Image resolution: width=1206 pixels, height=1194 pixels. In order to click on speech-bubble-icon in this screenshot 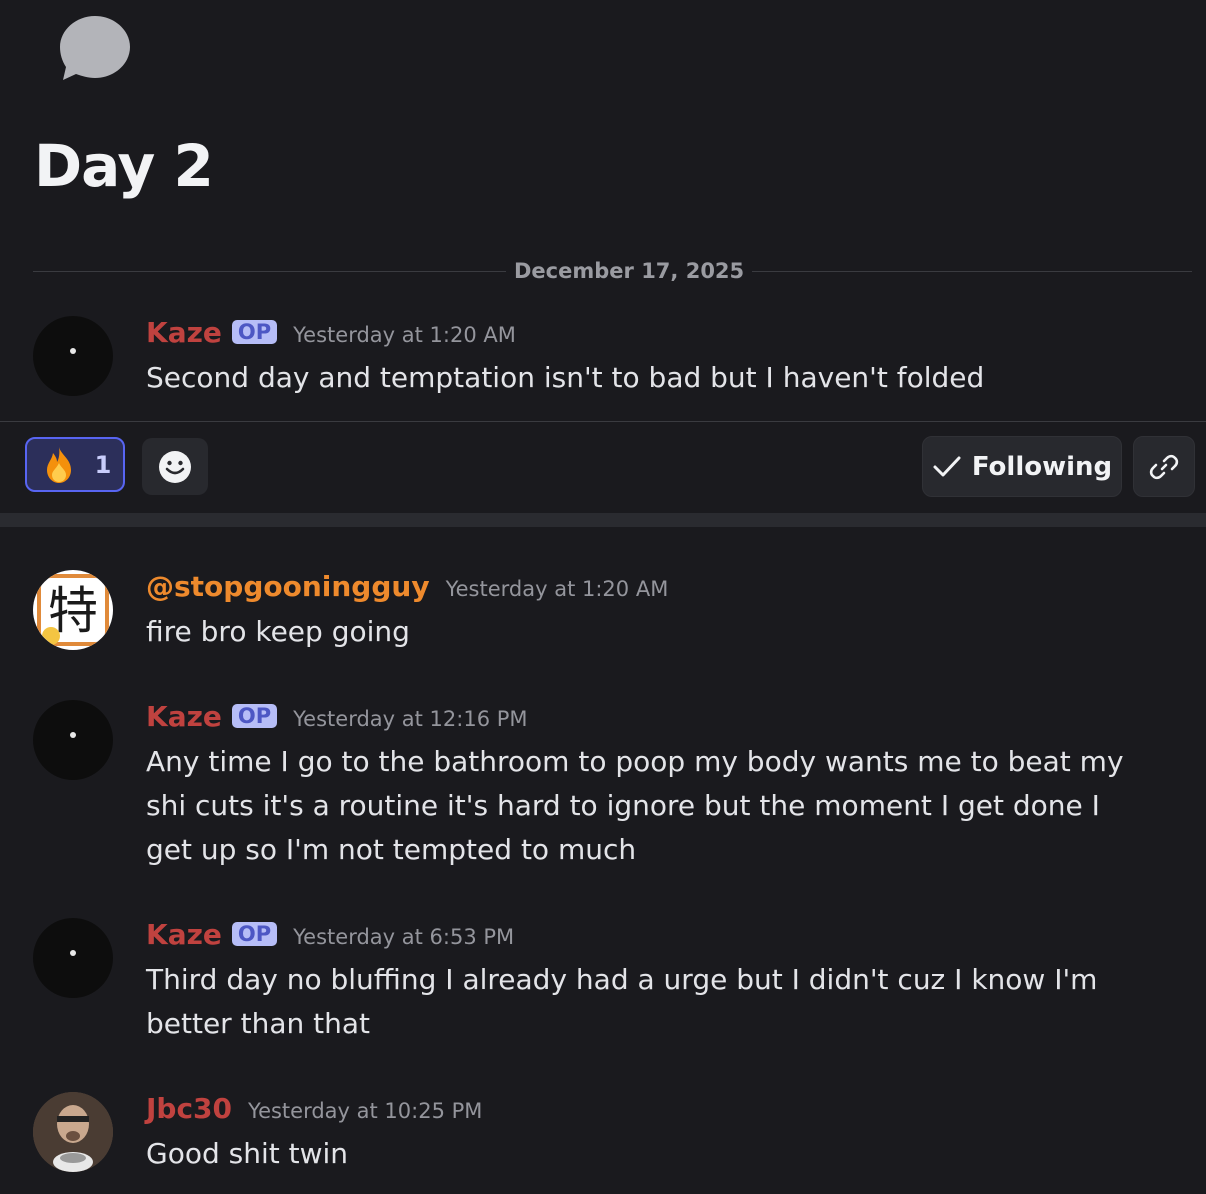, I will do `click(95, 48)`.